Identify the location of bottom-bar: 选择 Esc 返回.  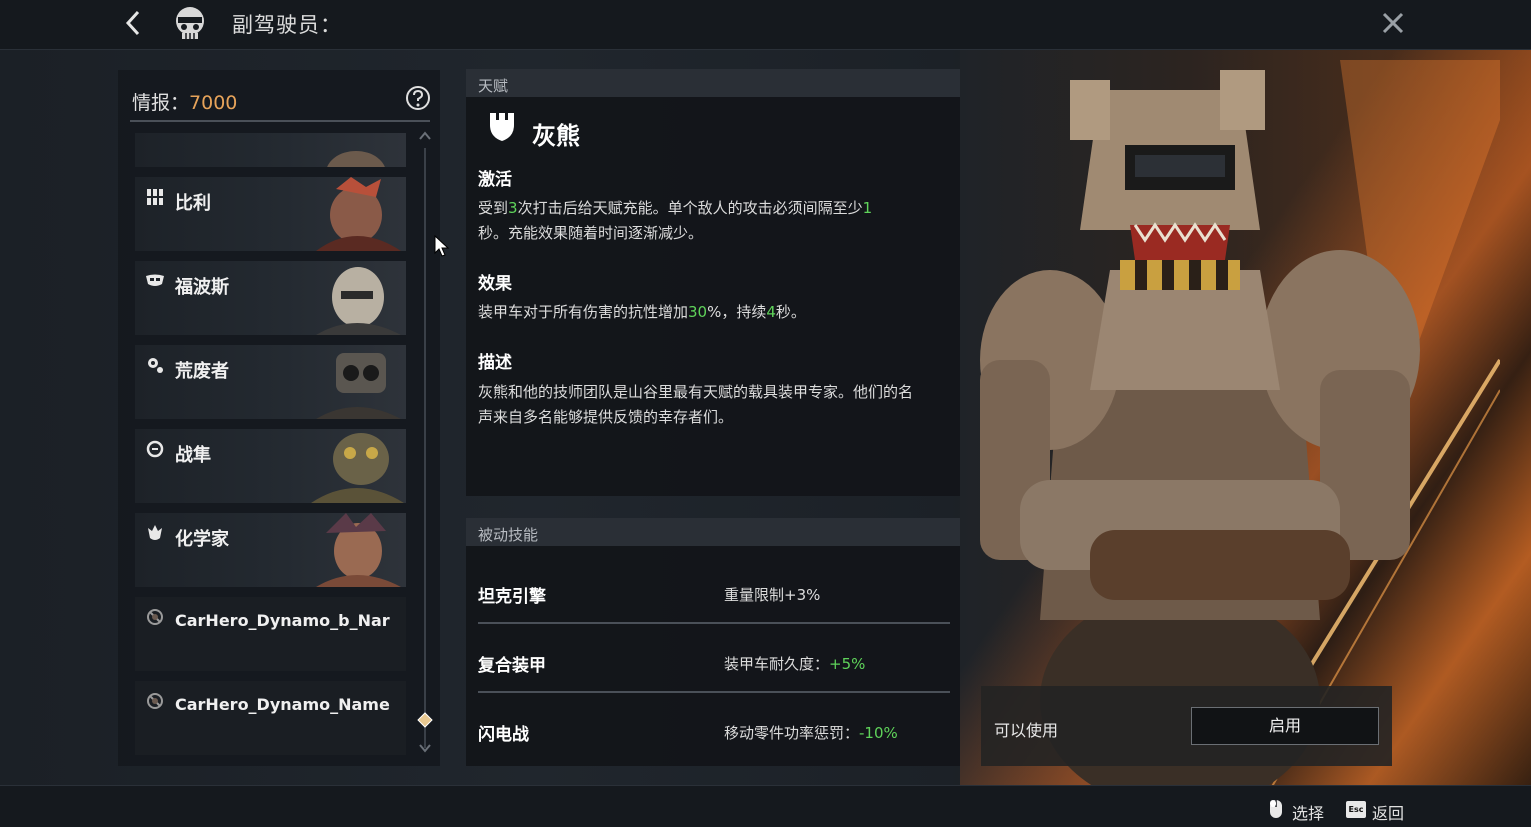
(765, 806).